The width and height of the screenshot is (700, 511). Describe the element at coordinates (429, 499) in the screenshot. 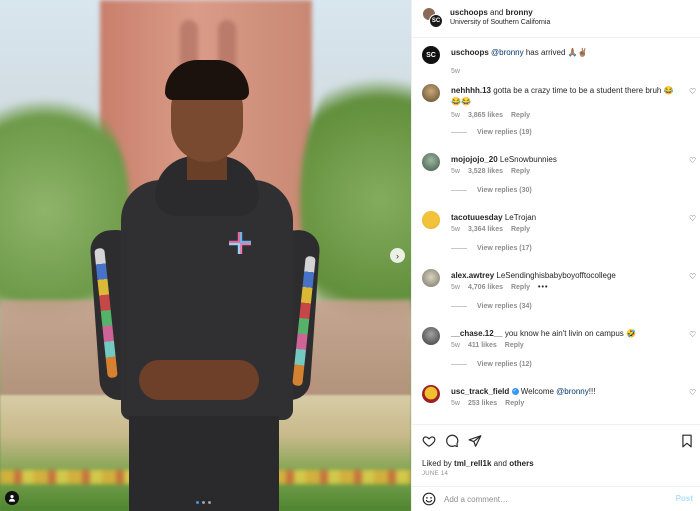

I see `smiley-icon` at that location.